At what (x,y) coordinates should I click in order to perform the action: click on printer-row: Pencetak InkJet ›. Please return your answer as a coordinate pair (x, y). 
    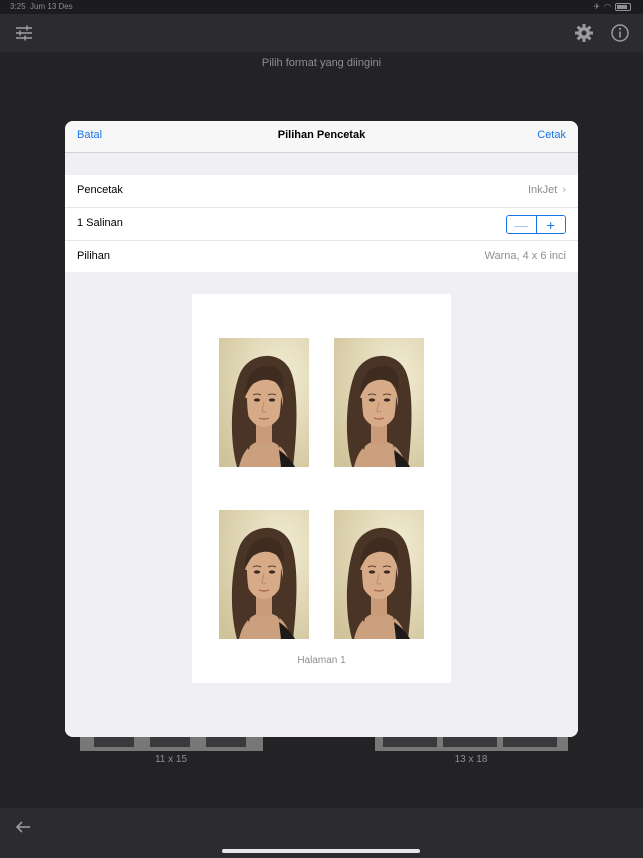
    Looking at the image, I should click on (321, 191).